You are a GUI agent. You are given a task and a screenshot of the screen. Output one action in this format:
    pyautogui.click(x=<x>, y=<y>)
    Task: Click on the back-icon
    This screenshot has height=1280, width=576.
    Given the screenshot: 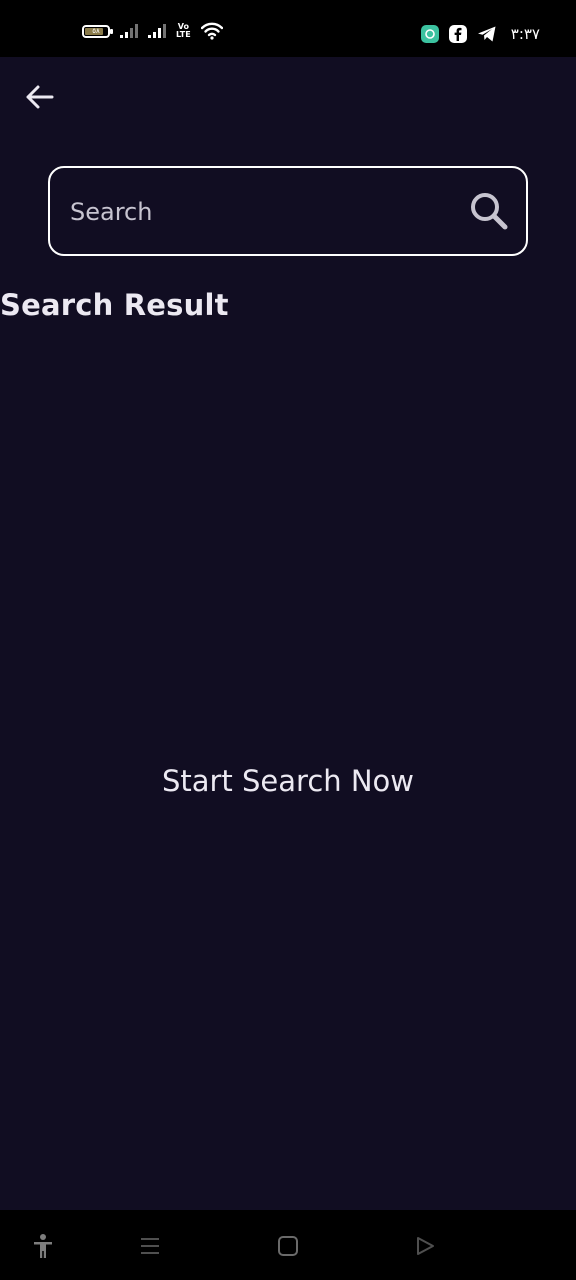 What is the action you would take?
    pyautogui.click(x=425, y=1246)
    